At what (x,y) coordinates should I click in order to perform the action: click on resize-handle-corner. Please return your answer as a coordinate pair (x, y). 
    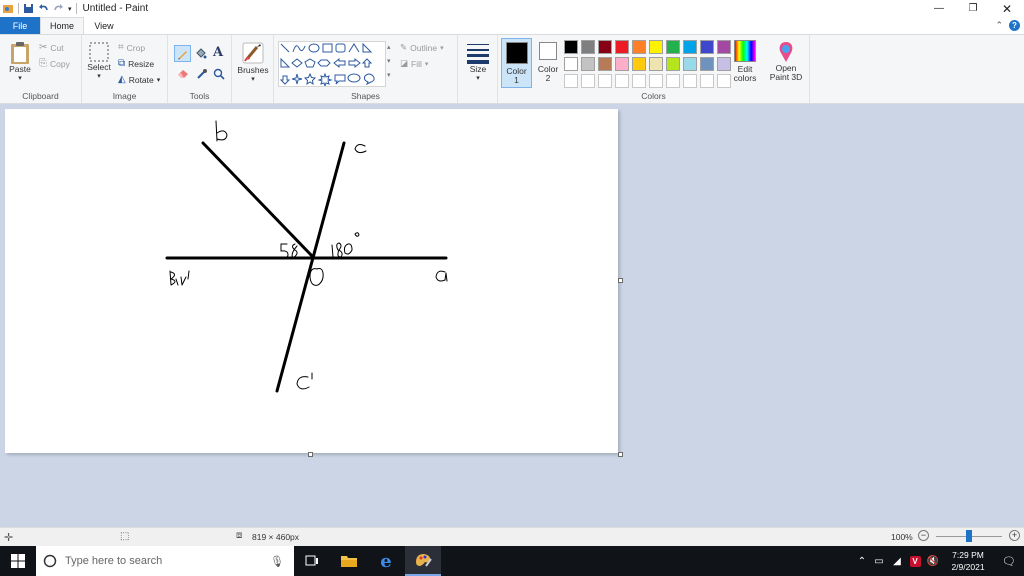
    Looking at the image, I should click on (620, 454).